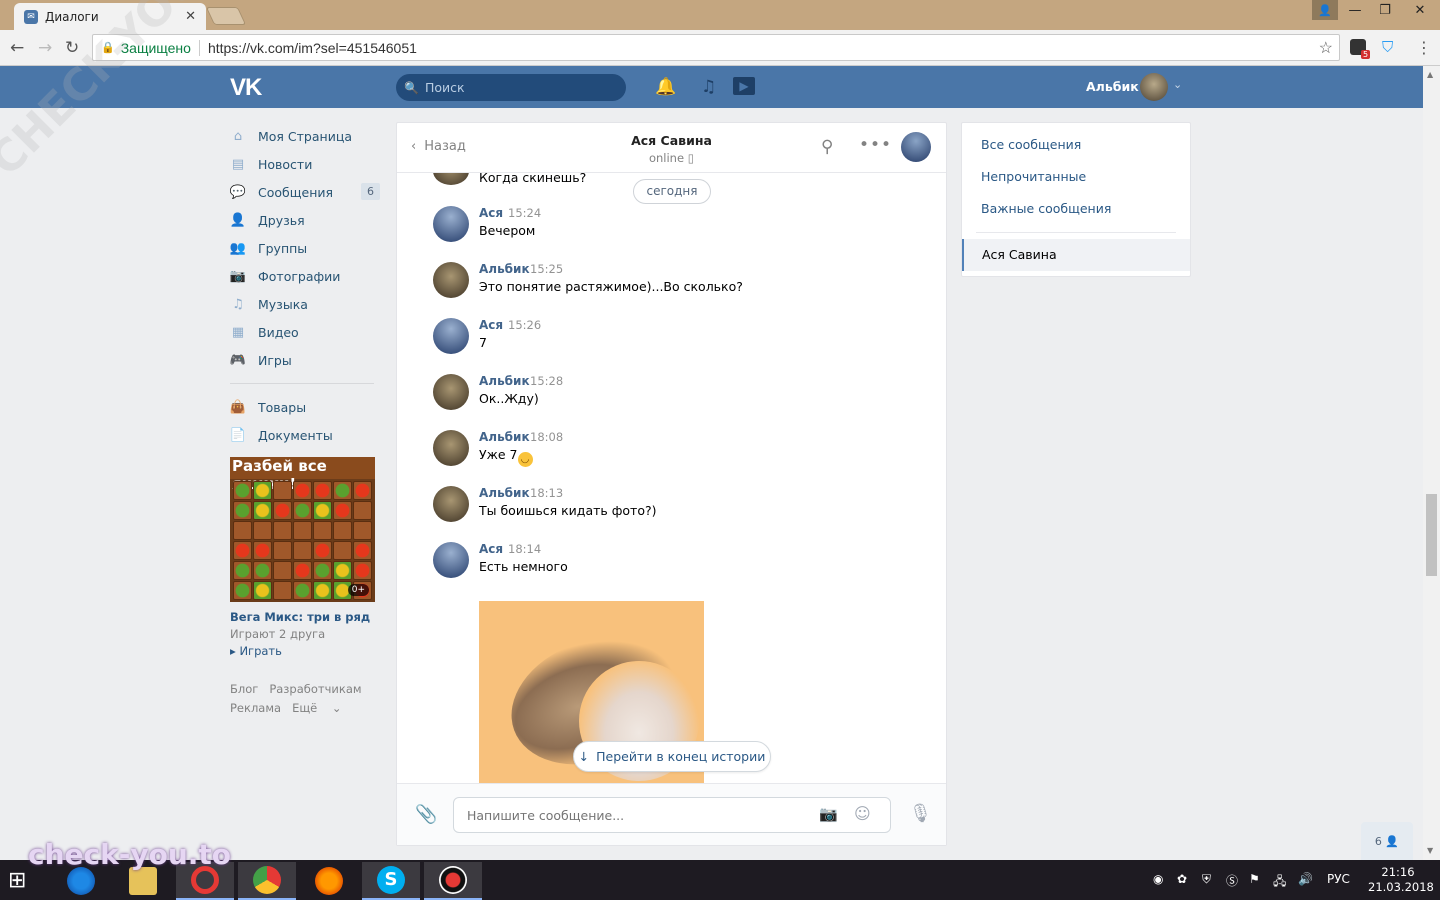 The height and width of the screenshot is (900, 1440). Describe the element at coordinates (426, 814) in the screenshot. I see `paperclip-icon: 📎` at that location.